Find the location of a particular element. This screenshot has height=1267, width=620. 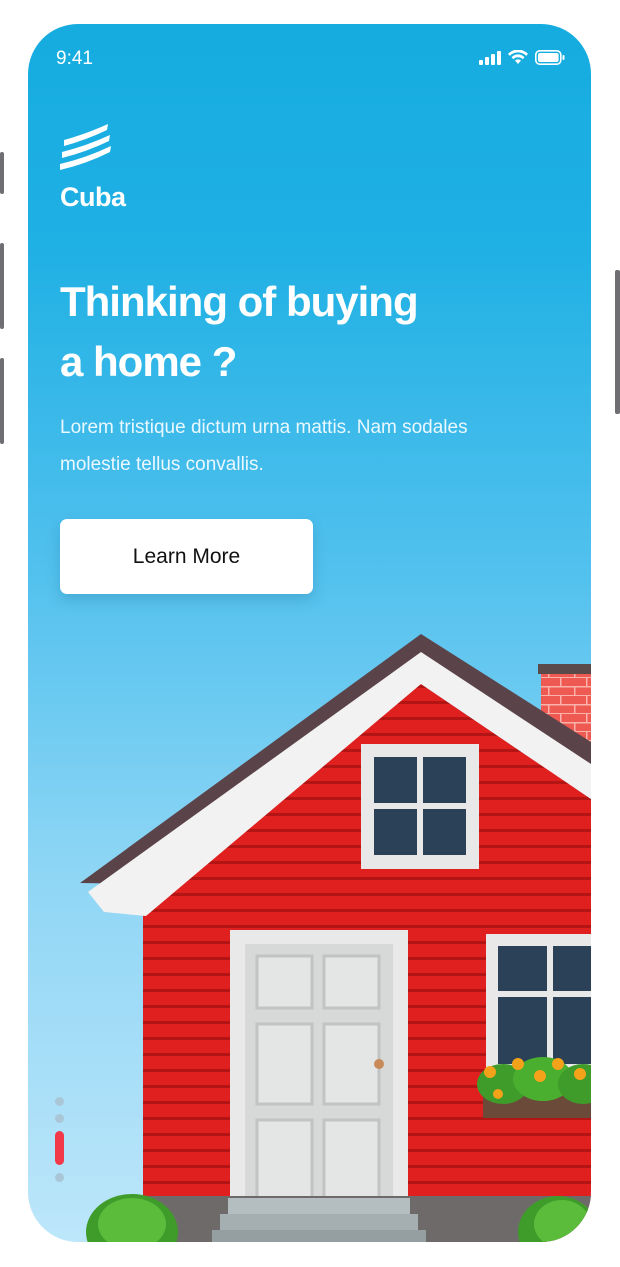

status-icons is located at coordinates (522, 59).